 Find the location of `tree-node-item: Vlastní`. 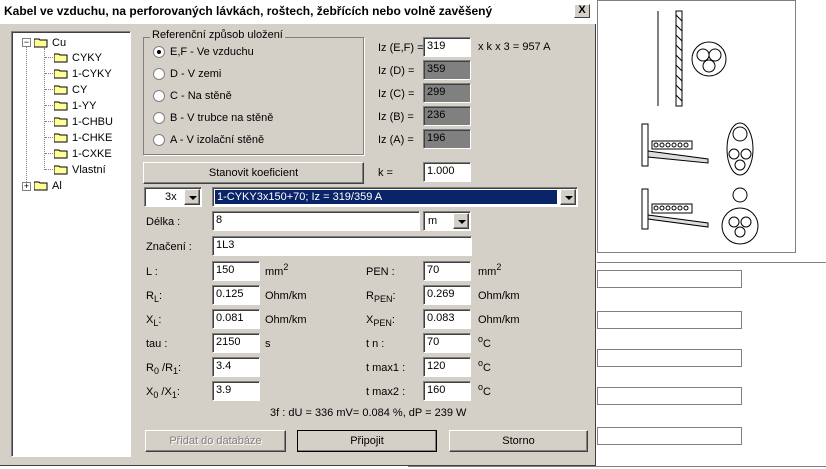

tree-node-item: Vlastní is located at coordinates (80, 169).